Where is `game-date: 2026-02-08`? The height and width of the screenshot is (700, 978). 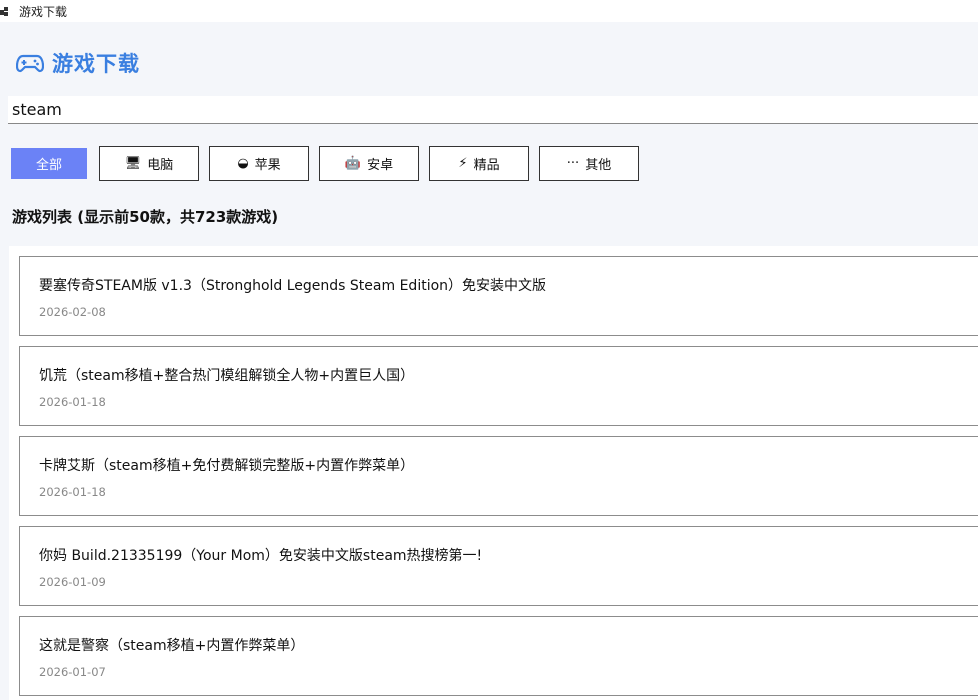
game-date: 2026-02-08 is located at coordinates (72, 312).